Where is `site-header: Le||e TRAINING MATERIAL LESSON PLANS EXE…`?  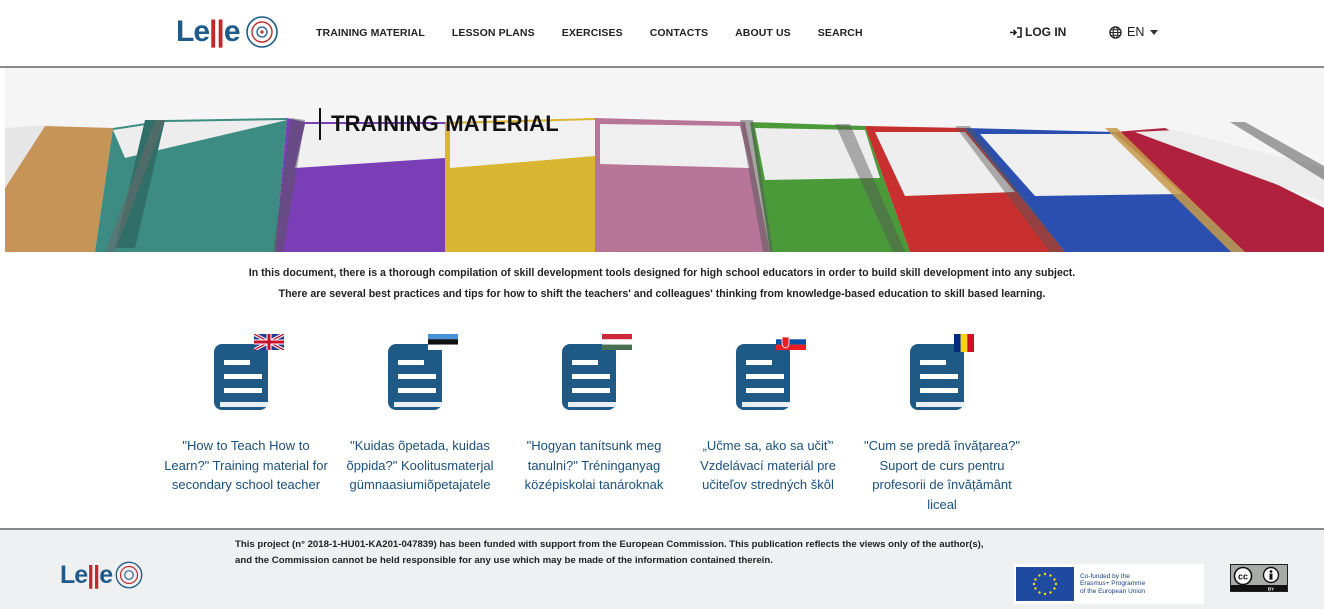 site-header: Le||e TRAINING MATERIAL LESSON PLANS EXE… is located at coordinates (662, 34).